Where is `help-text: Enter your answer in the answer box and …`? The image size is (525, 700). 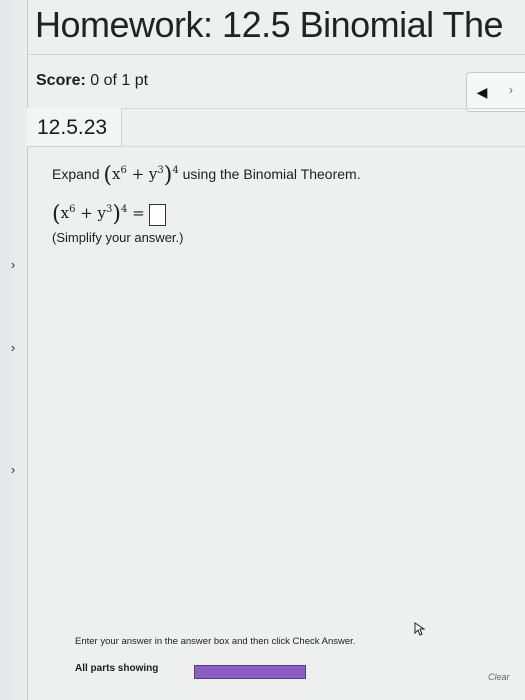 help-text: Enter your answer in the answer box and … is located at coordinates (215, 641).